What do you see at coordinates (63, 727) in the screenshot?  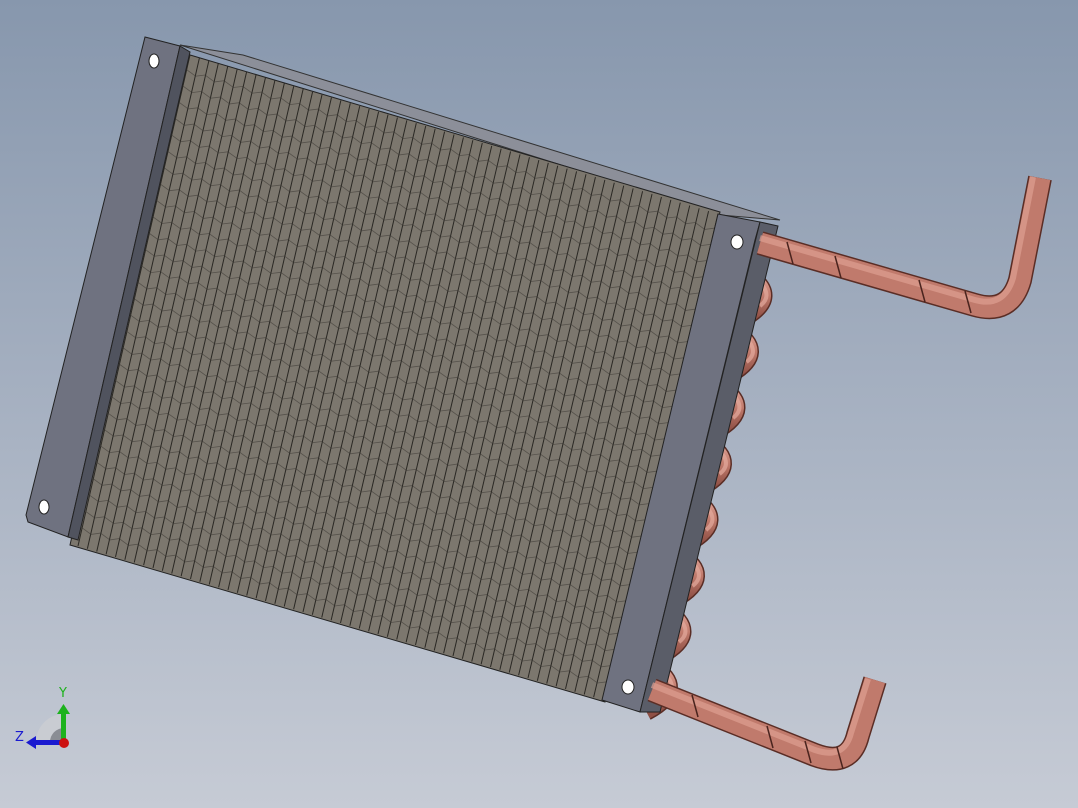 I see `y-axis-arrow` at bounding box center [63, 727].